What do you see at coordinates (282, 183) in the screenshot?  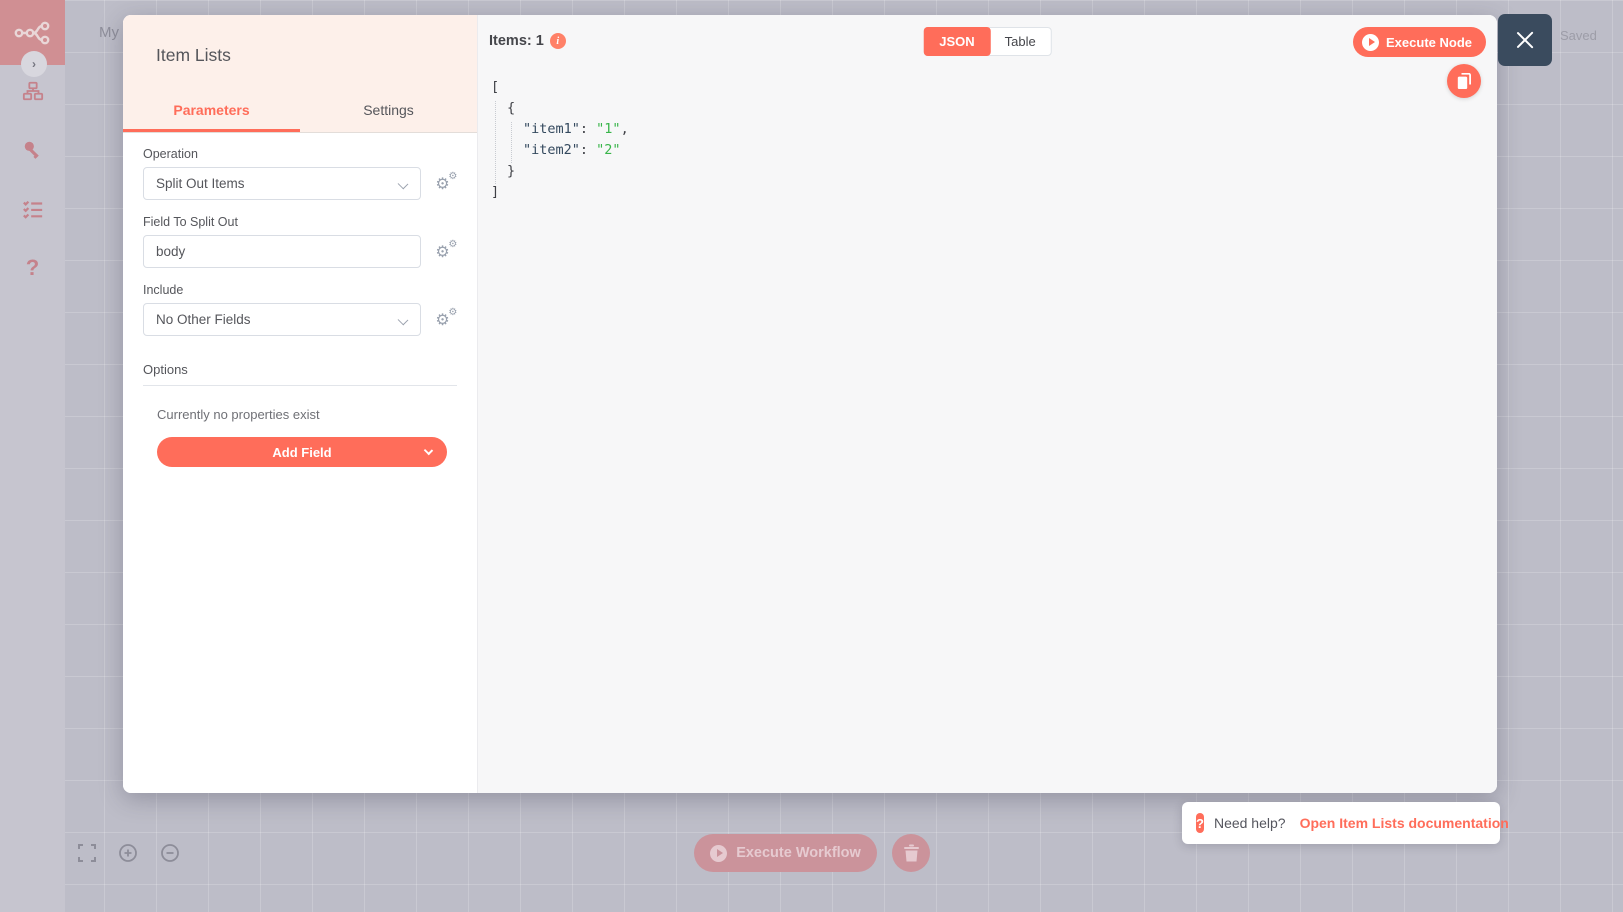 I see `operation-select: Split Out Items` at bounding box center [282, 183].